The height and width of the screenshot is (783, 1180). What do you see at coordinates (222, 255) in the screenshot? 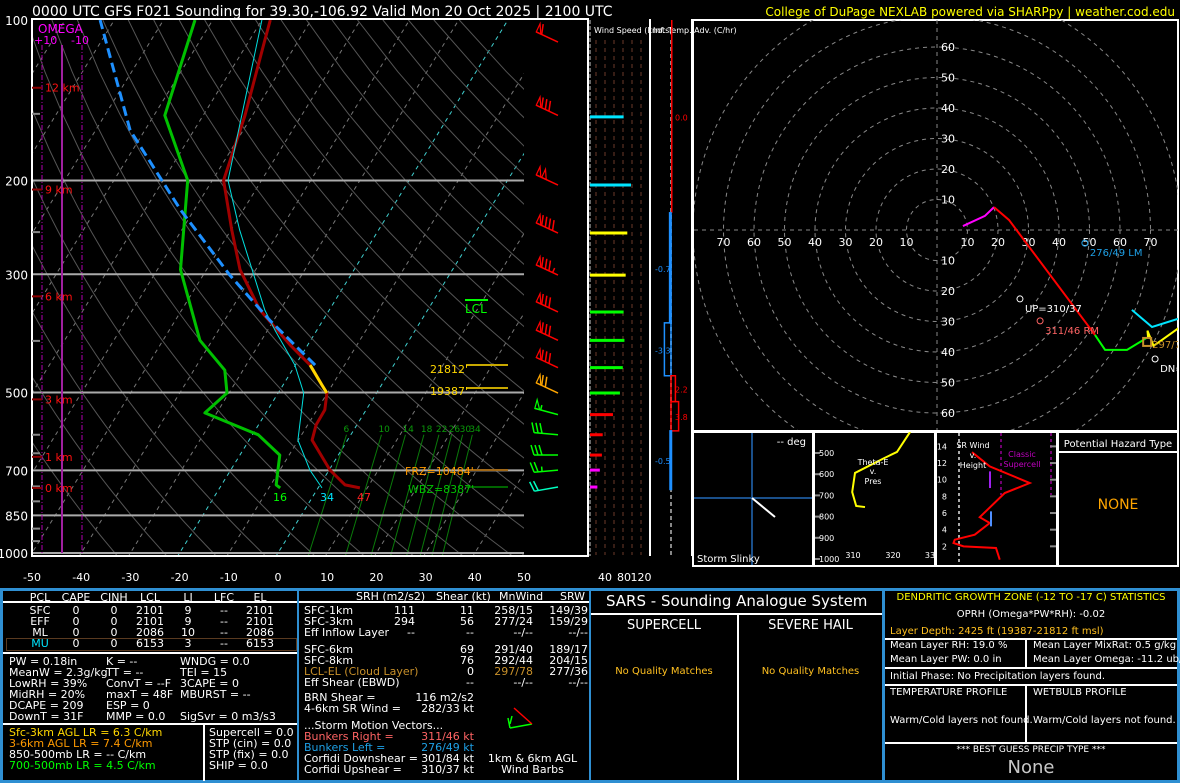
I see `dewpoint-profile` at bounding box center [222, 255].